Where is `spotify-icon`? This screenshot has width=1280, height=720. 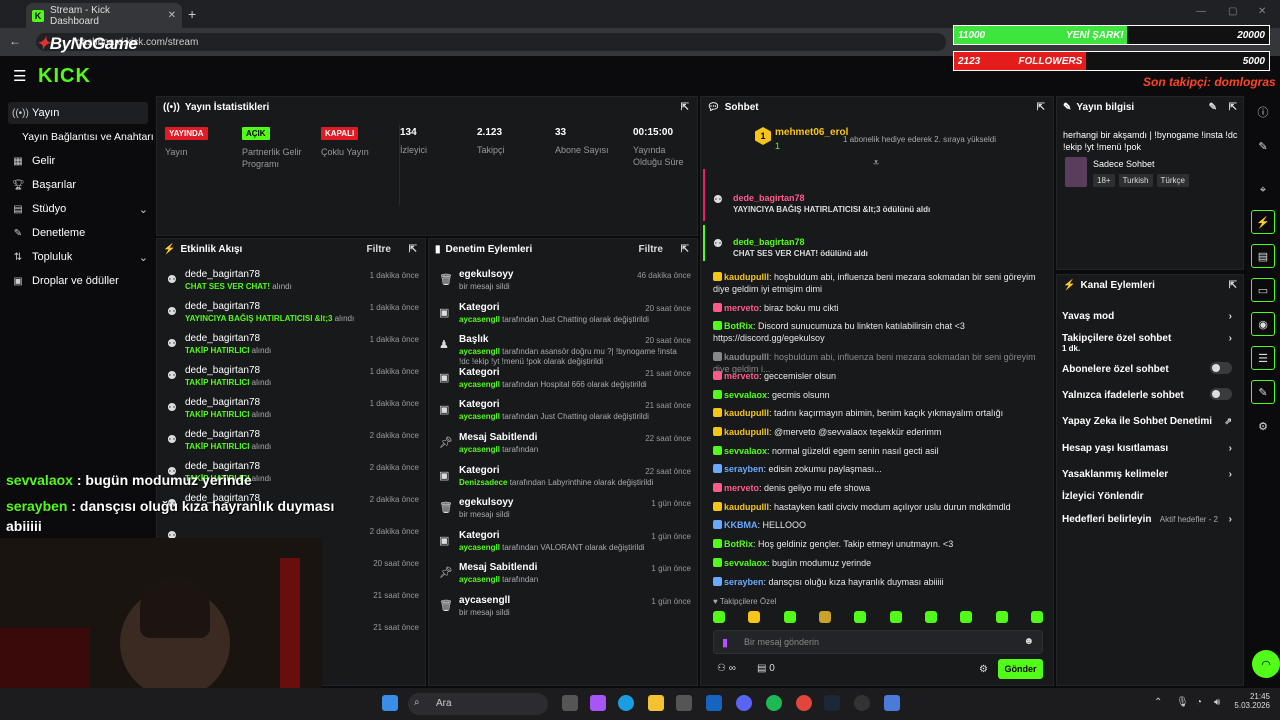
spotify-icon is located at coordinates (774, 703).